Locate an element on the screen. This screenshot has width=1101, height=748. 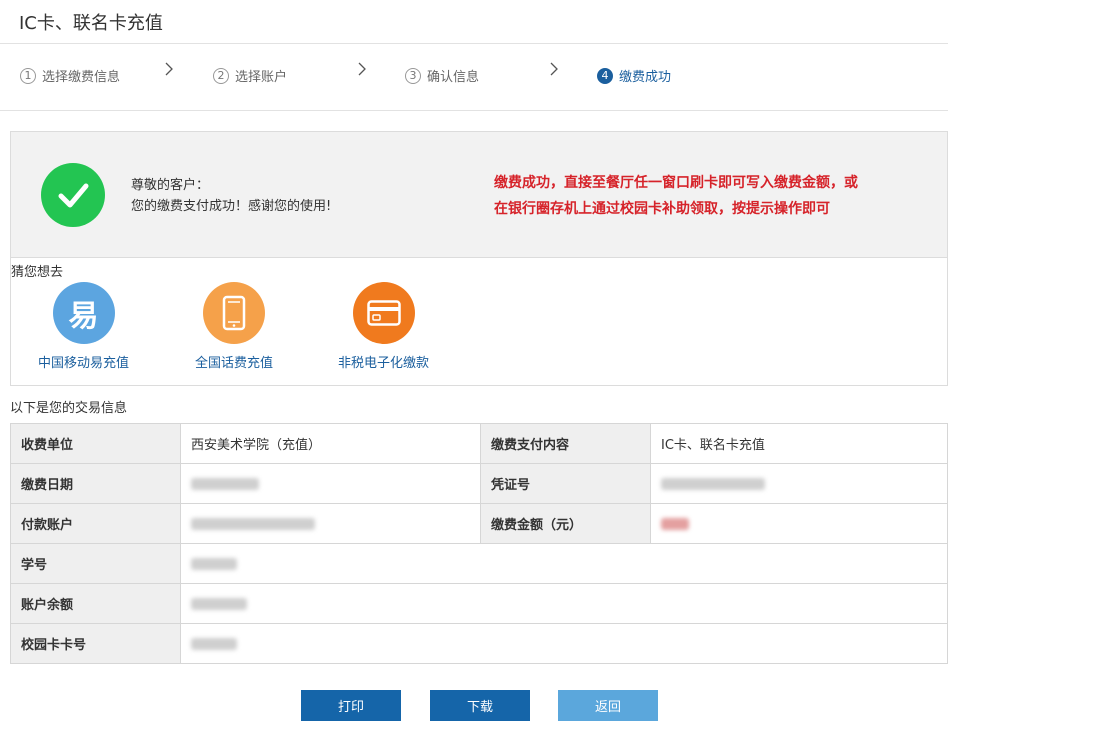
notice-line-2: 在银行圈存机上通过校园卡补助领取，按提示操作即可 is located at coordinates (662, 209).